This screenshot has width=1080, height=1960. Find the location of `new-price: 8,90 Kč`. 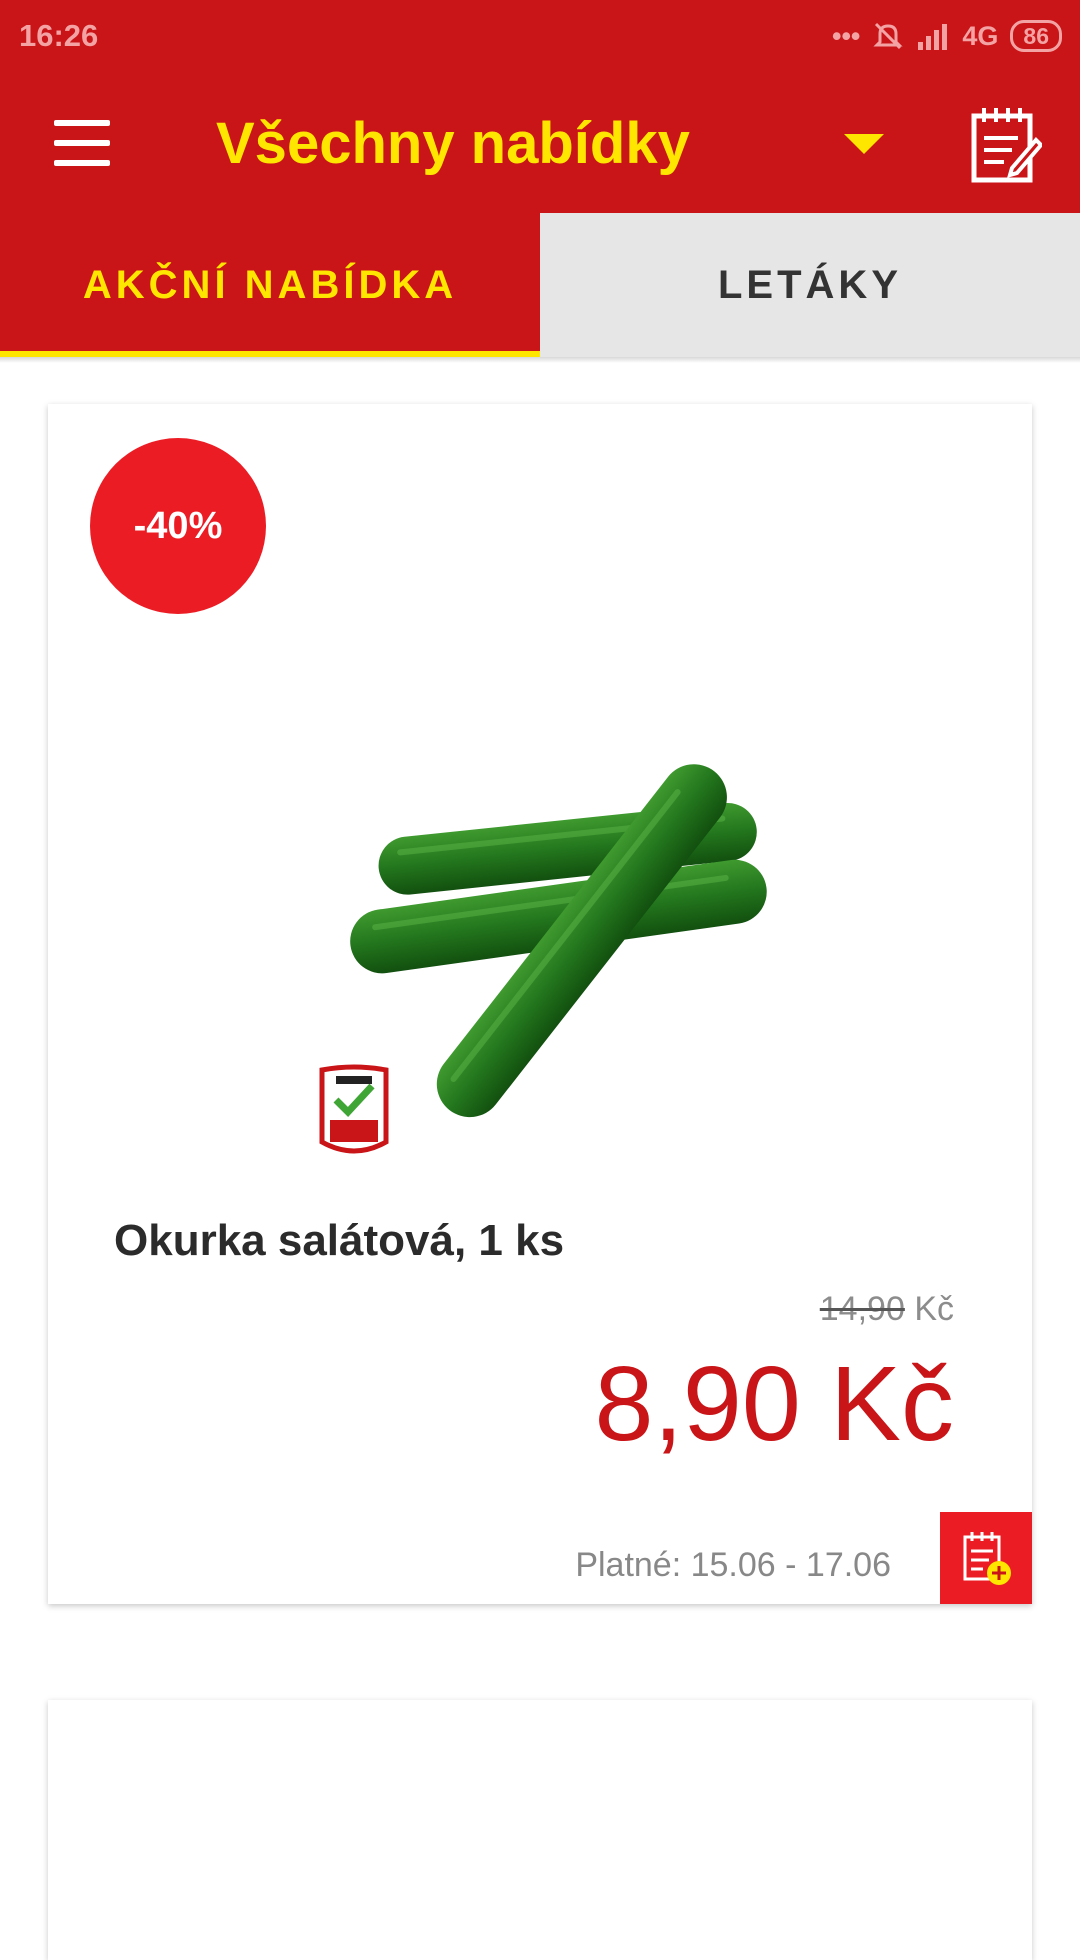

new-price: 8,90 Kč is located at coordinates (774, 1404).